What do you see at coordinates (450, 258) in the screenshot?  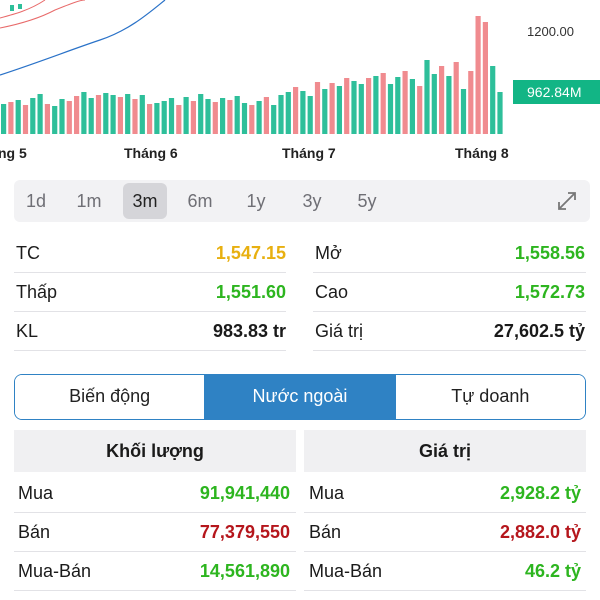 I see `stat-mo: Mở 1,558.56` at bounding box center [450, 258].